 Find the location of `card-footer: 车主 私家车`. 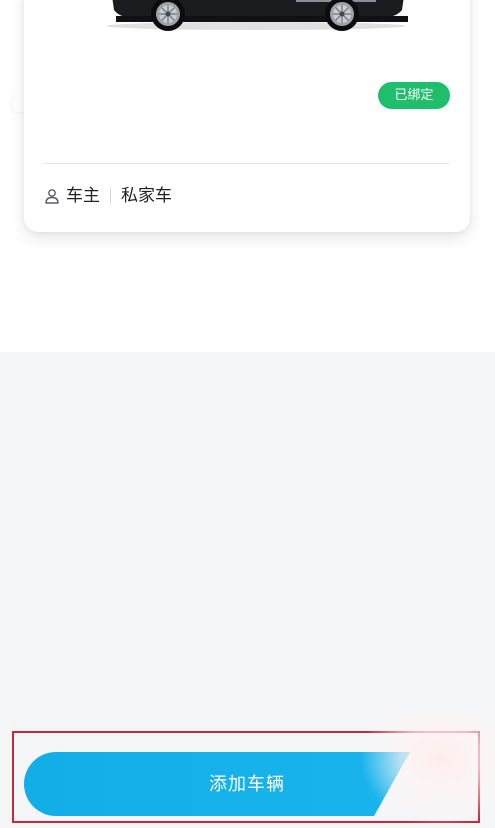

card-footer: 车主 私家车 is located at coordinates (108, 196).